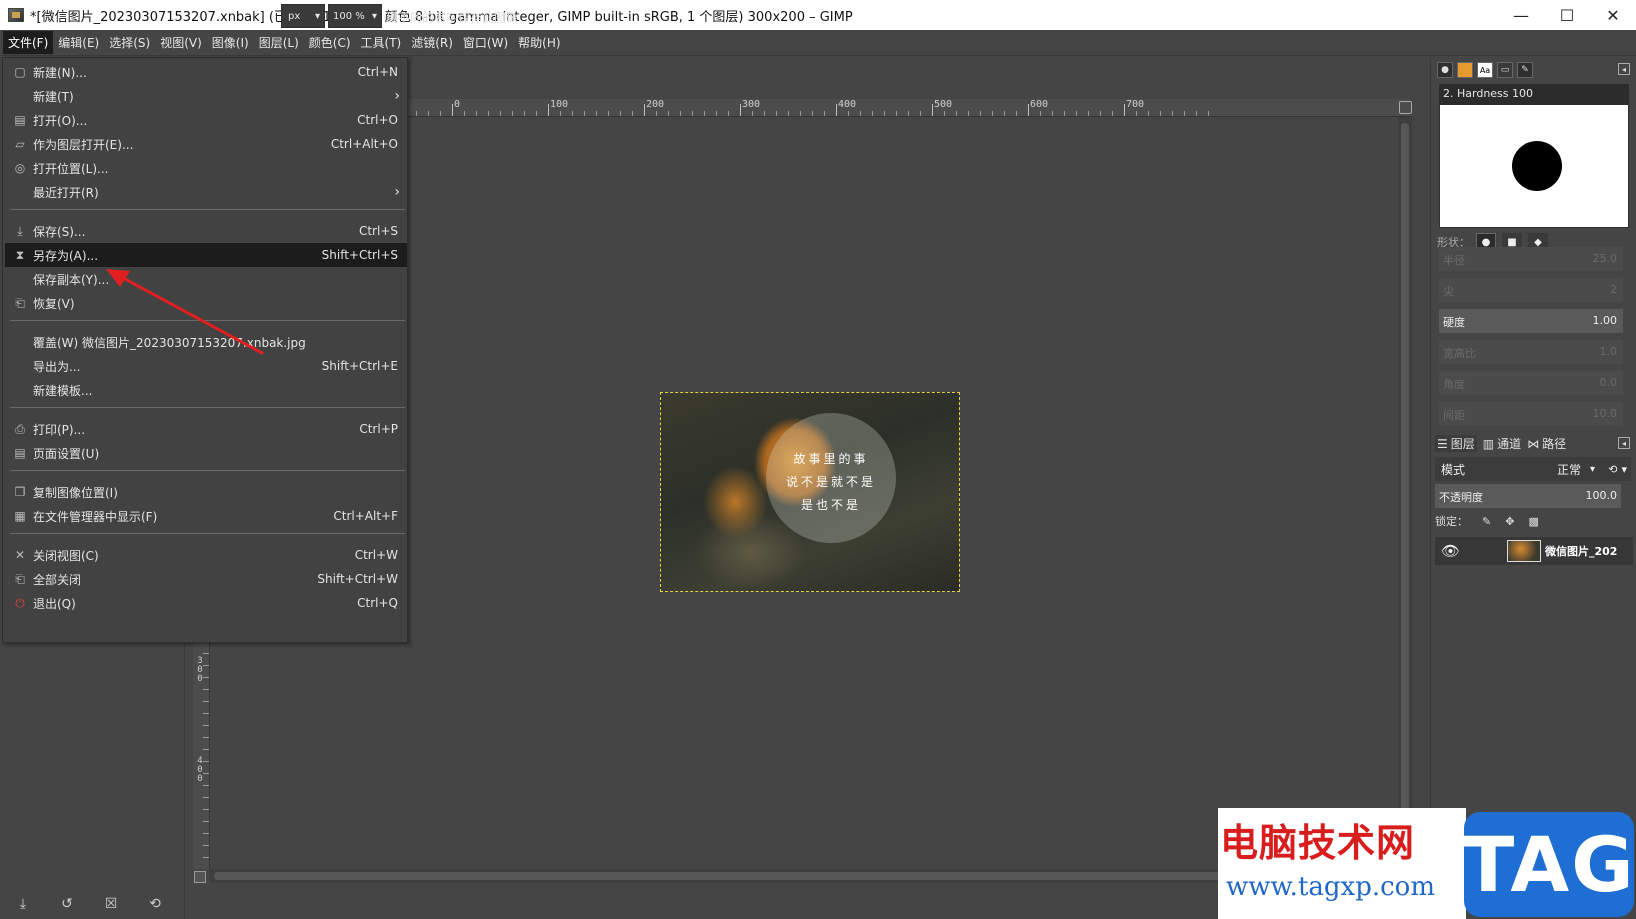 Image resolution: width=1636 pixels, height=919 pixels. I want to click on menu-item-open-recent: 最近打开(R) ›, so click(206, 192).